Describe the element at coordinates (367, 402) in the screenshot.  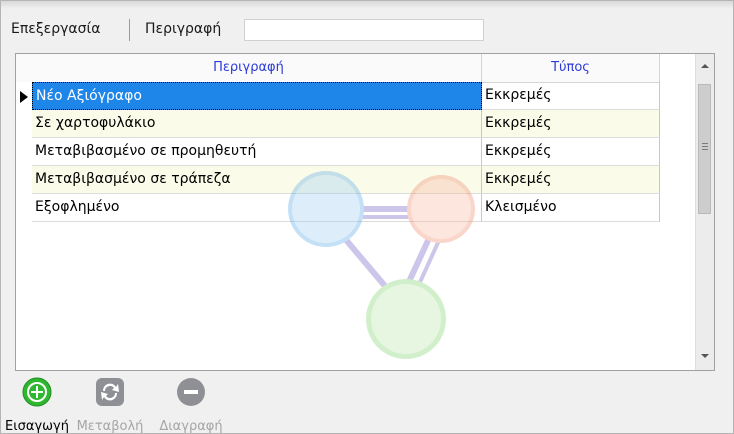
I see `bottom-toolbar: Εισαγωγή Μεταβολή Διαγραφή` at that location.